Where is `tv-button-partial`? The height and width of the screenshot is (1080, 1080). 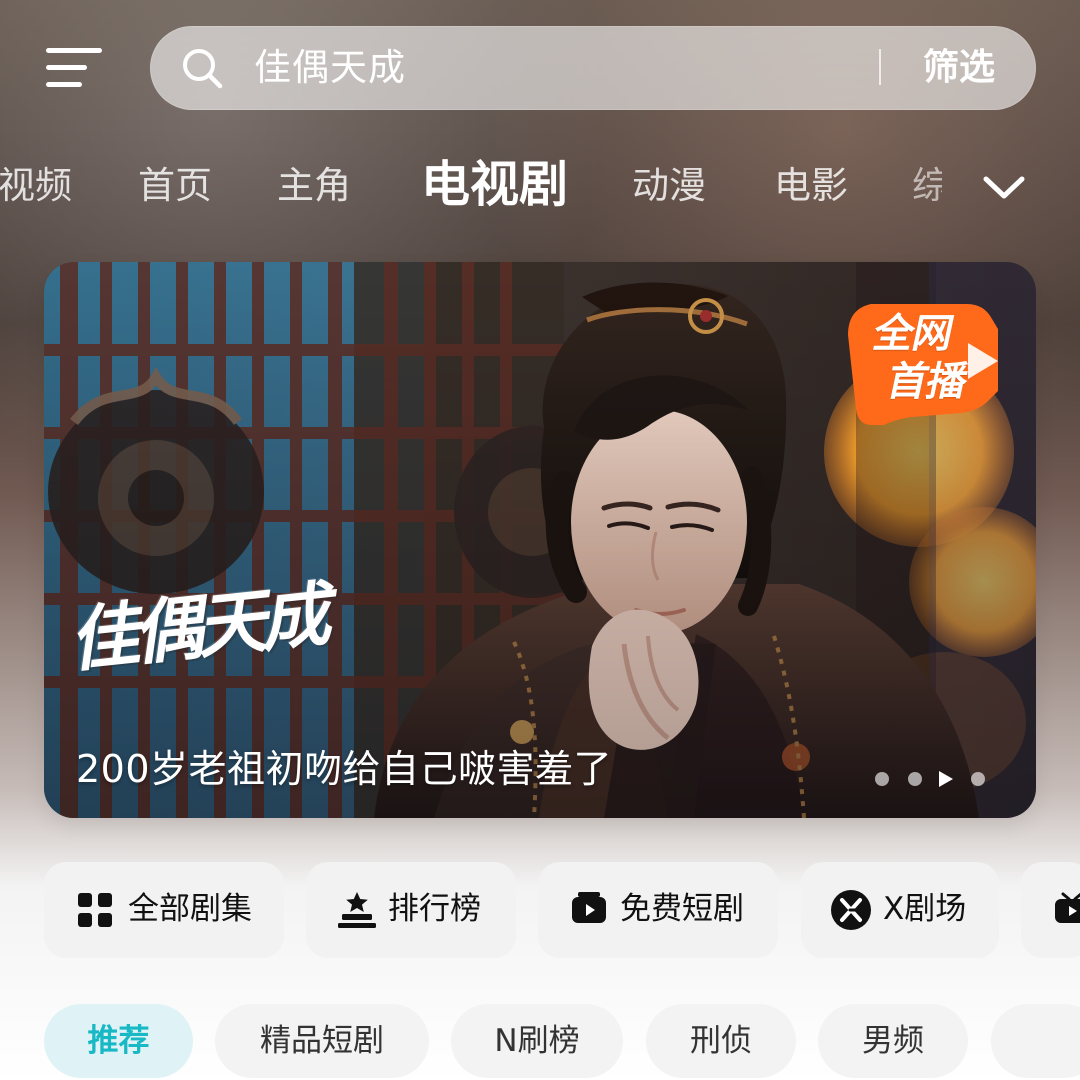
tv-button-partial is located at coordinates (1050, 910).